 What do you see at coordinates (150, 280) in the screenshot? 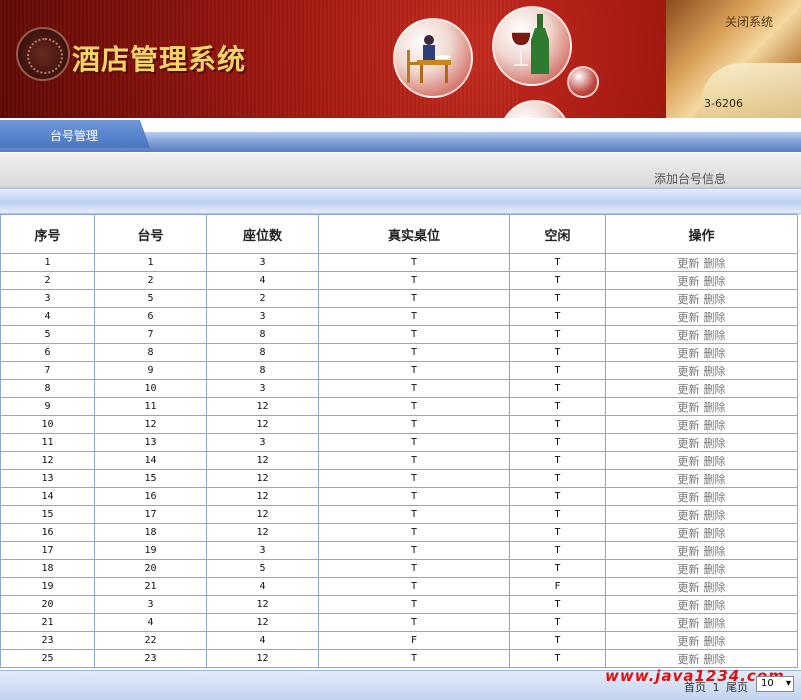
I see `cell-table-no: 2` at bounding box center [150, 280].